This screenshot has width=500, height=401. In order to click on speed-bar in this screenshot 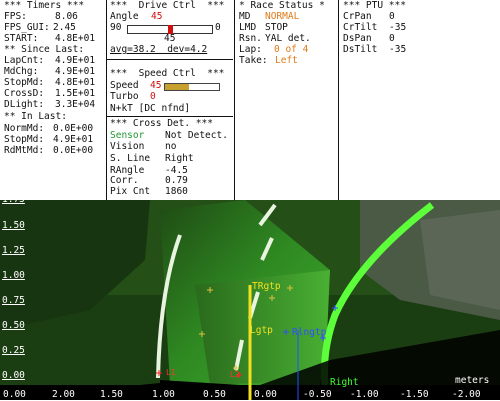, I will do `click(192, 87)`.